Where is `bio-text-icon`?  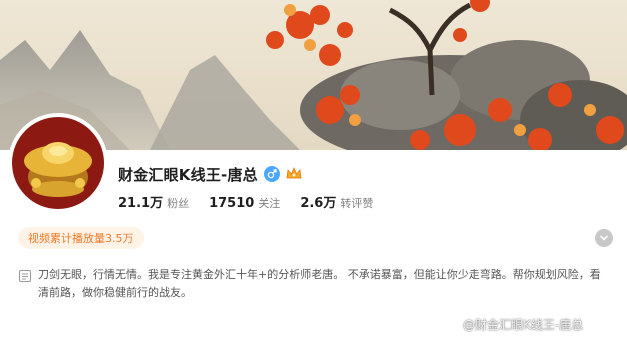 bio-text-icon is located at coordinates (25, 275).